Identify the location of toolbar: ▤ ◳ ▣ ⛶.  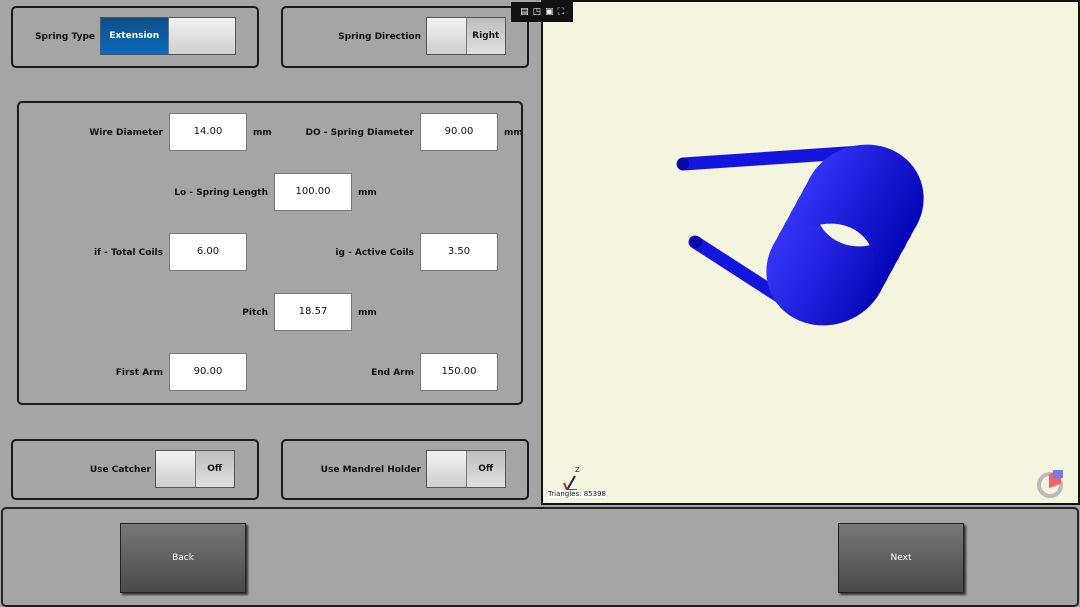
(542, 12).